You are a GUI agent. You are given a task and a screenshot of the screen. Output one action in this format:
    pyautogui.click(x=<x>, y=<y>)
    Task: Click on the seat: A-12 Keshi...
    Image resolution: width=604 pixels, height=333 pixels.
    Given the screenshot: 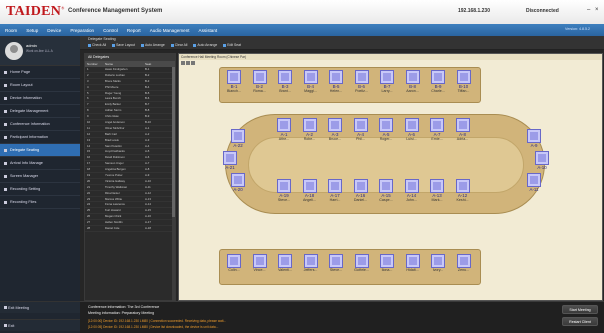 What is the action you would take?
    pyautogui.click(x=463, y=190)
    